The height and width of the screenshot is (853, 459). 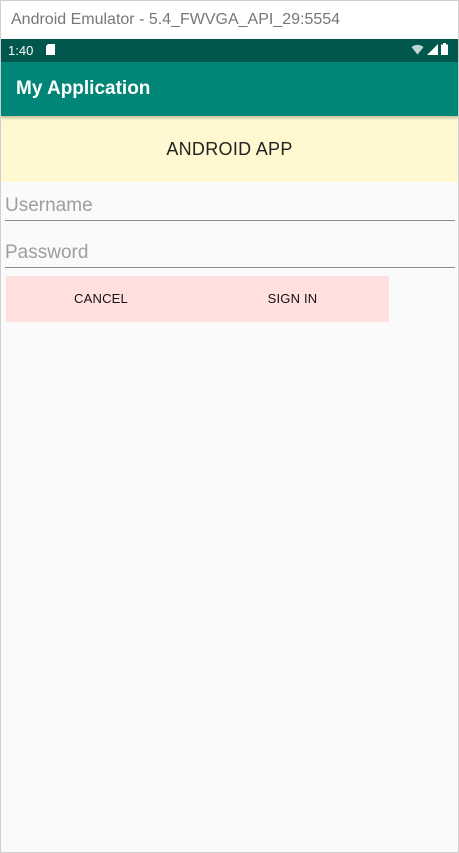 What do you see at coordinates (417, 49) in the screenshot?
I see `wifi-icon` at bounding box center [417, 49].